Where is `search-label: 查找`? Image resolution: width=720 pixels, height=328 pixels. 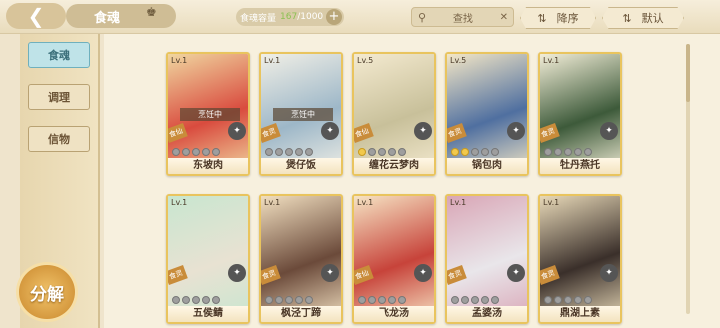
search-label: 查找 is located at coordinates (462, 19).